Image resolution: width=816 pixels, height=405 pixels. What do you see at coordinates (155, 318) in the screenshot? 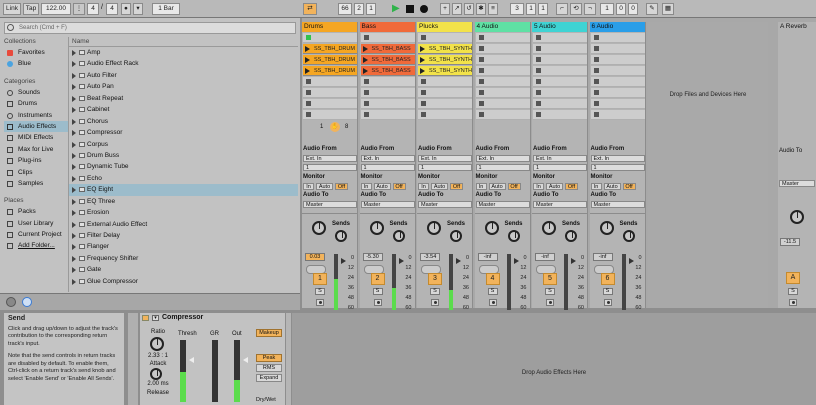
I see `device-fold-icon: ▾` at bounding box center [155, 318].